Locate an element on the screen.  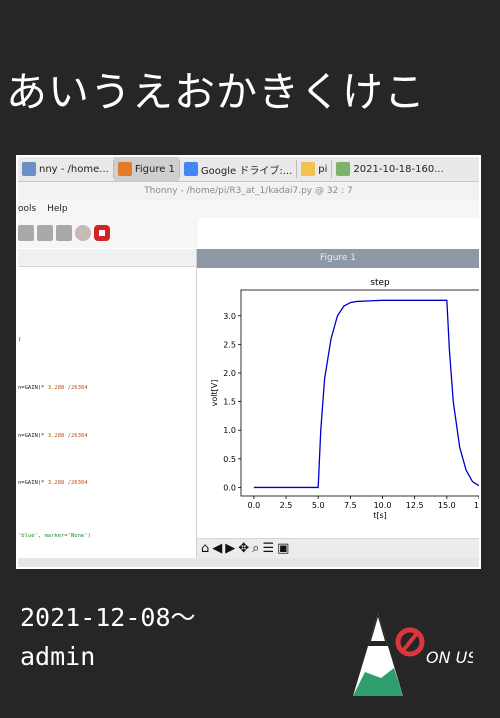
y-tick-label: 0.0 is located at coordinates (229, 487).